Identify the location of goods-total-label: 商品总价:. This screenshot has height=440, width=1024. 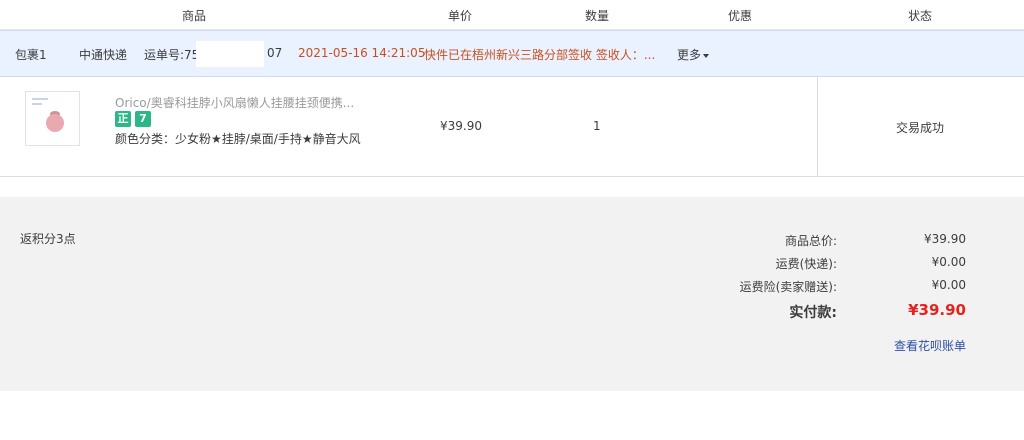
(810, 241).